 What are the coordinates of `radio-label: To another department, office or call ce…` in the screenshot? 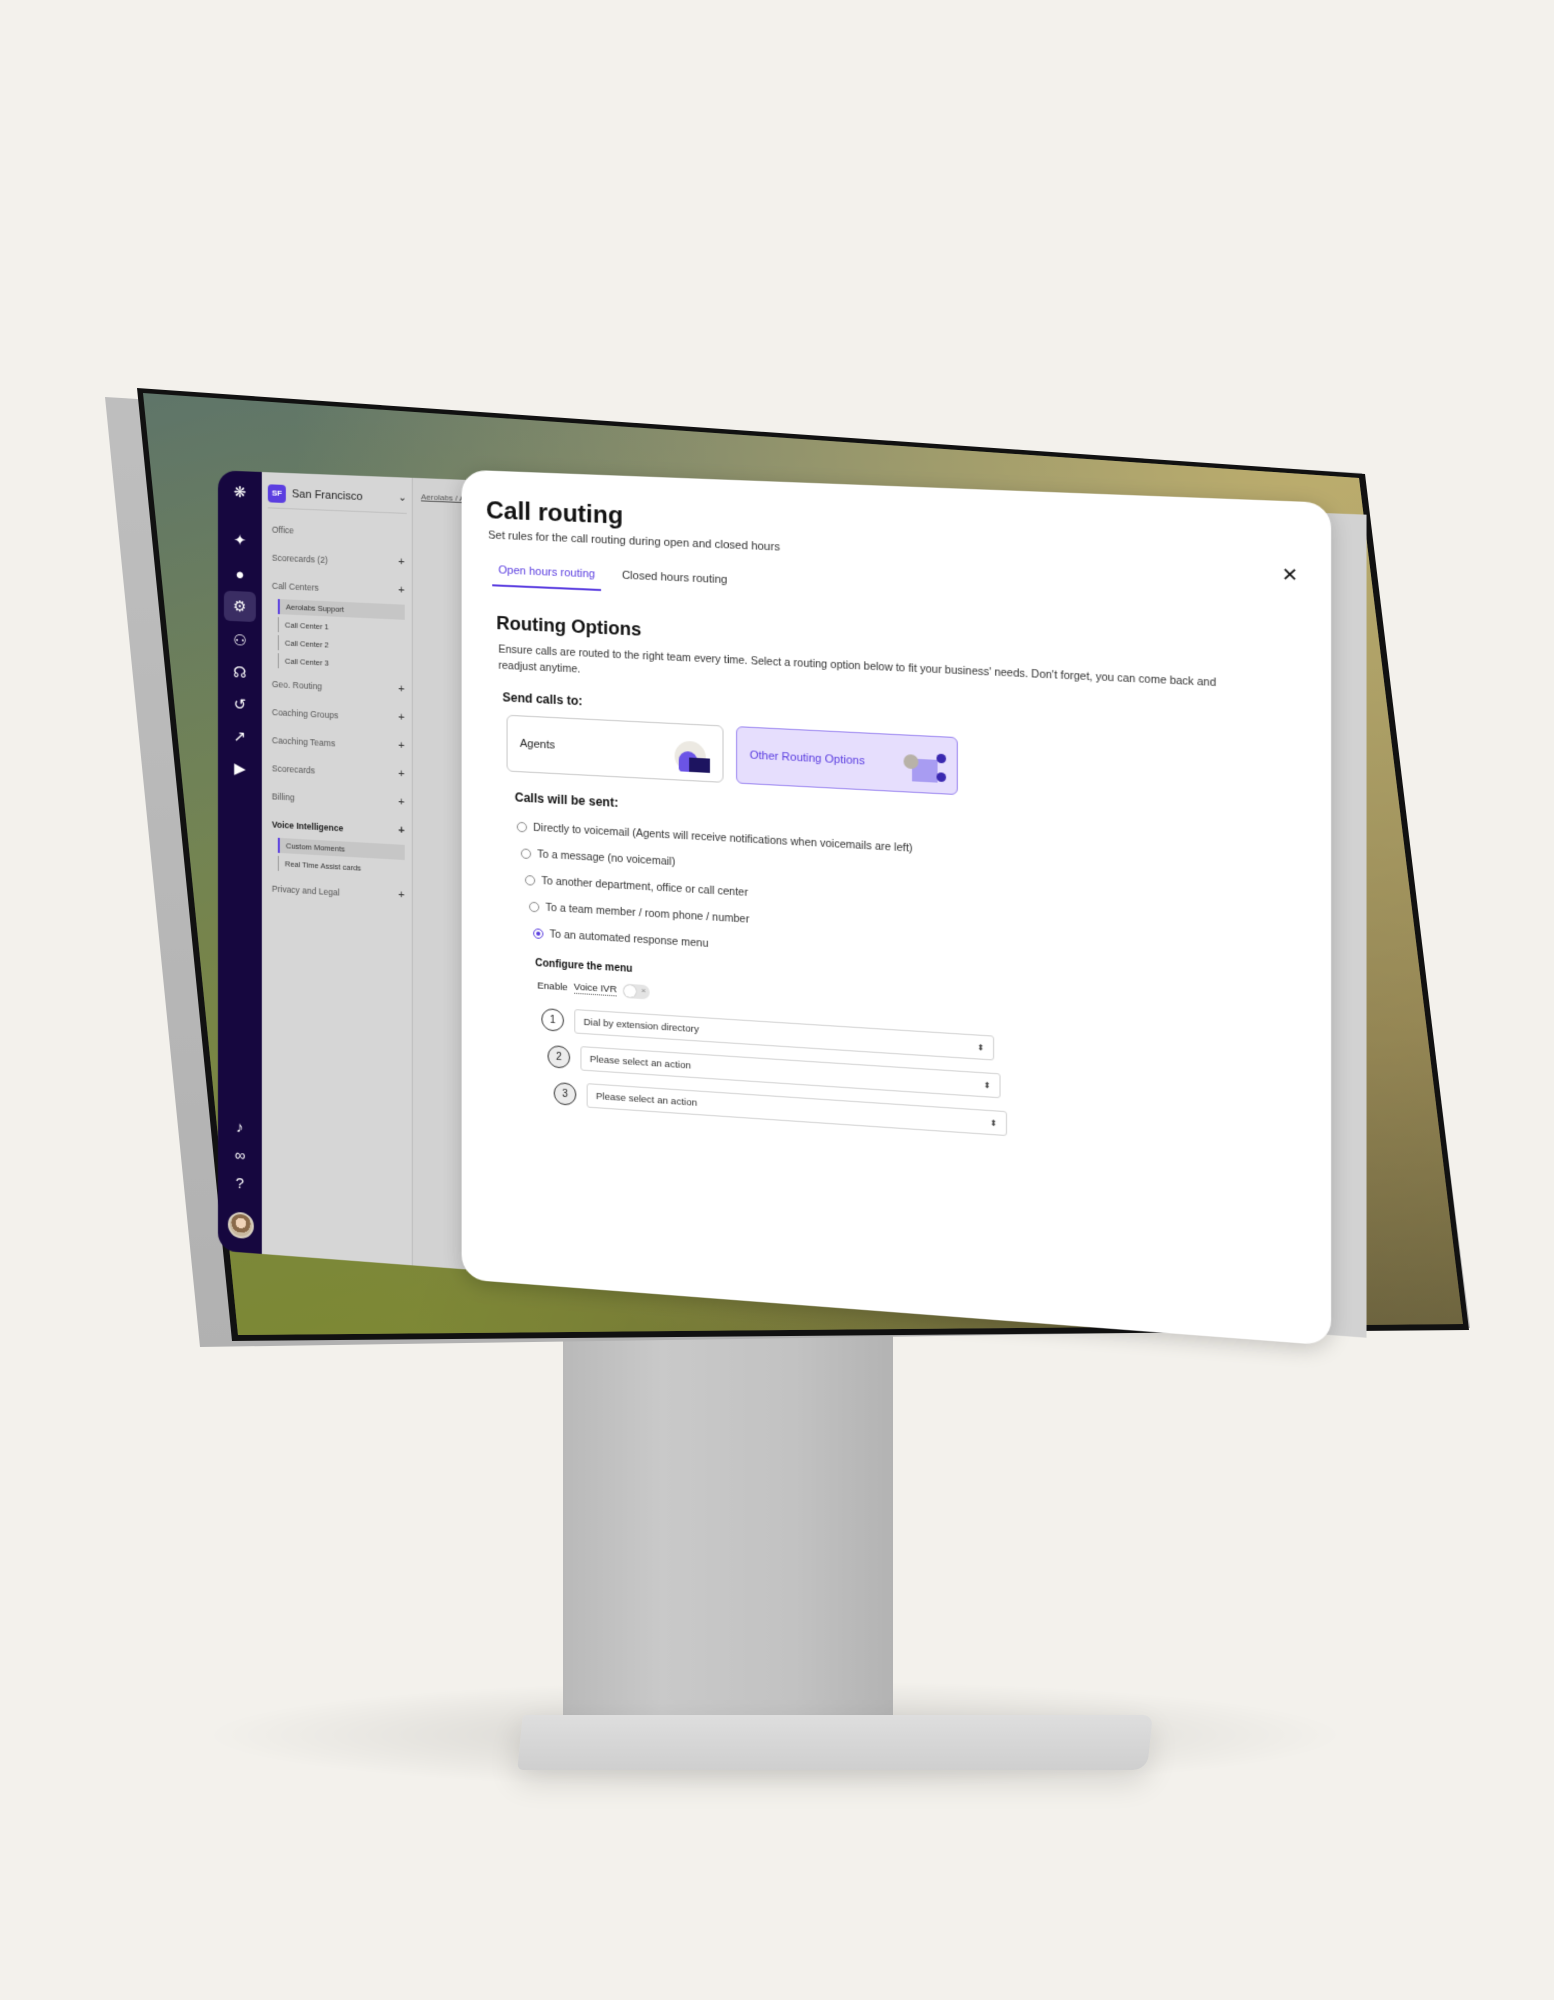 It's located at (645, 887).